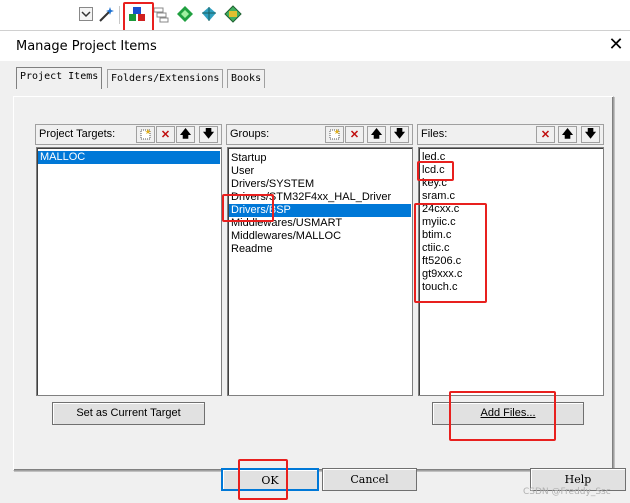 This screenshot has width=630, height=503. Describe the element at coordinates (315, 16) in the screenshot. I see `toolbar` at that location.